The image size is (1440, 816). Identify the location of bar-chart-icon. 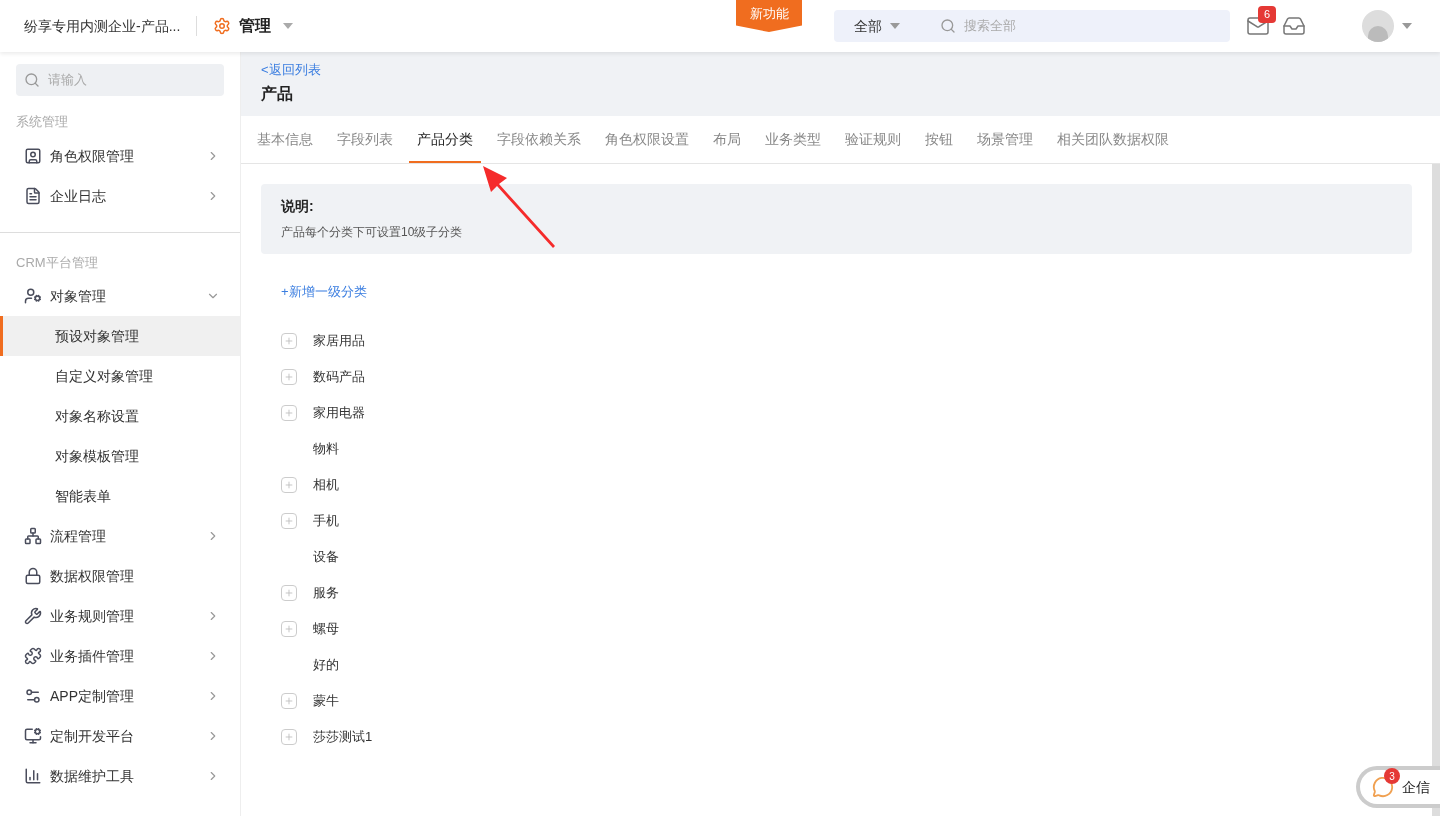
(33, 776).